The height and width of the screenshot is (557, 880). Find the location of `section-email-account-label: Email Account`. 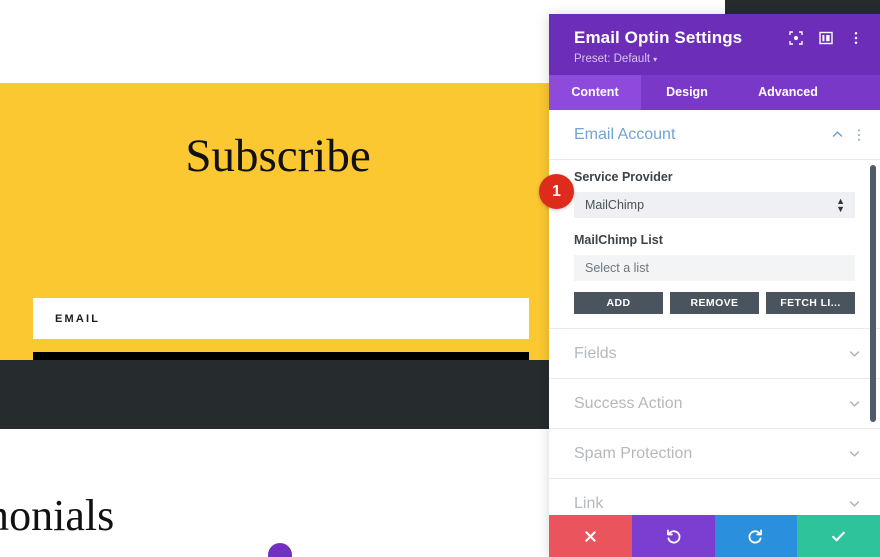

section-email-account-label: Email Account is located at coordinates (625, 134).